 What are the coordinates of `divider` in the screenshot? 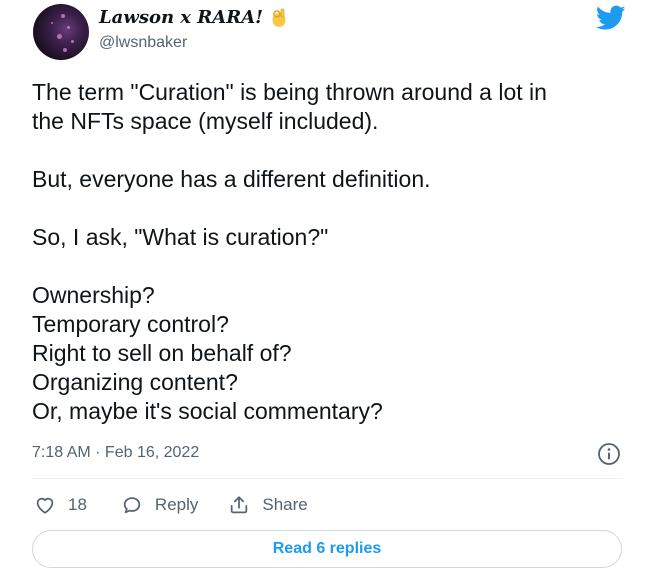 It's located at (327, 478).